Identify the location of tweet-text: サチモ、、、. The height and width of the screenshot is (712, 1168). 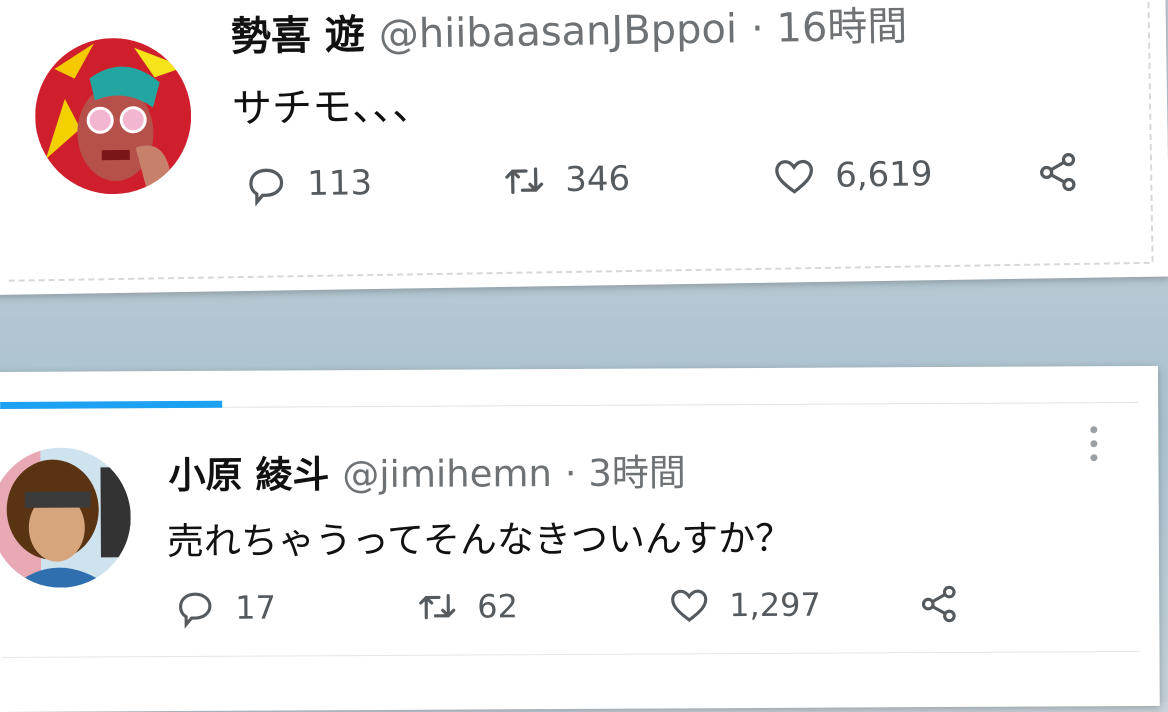
(332, 108).